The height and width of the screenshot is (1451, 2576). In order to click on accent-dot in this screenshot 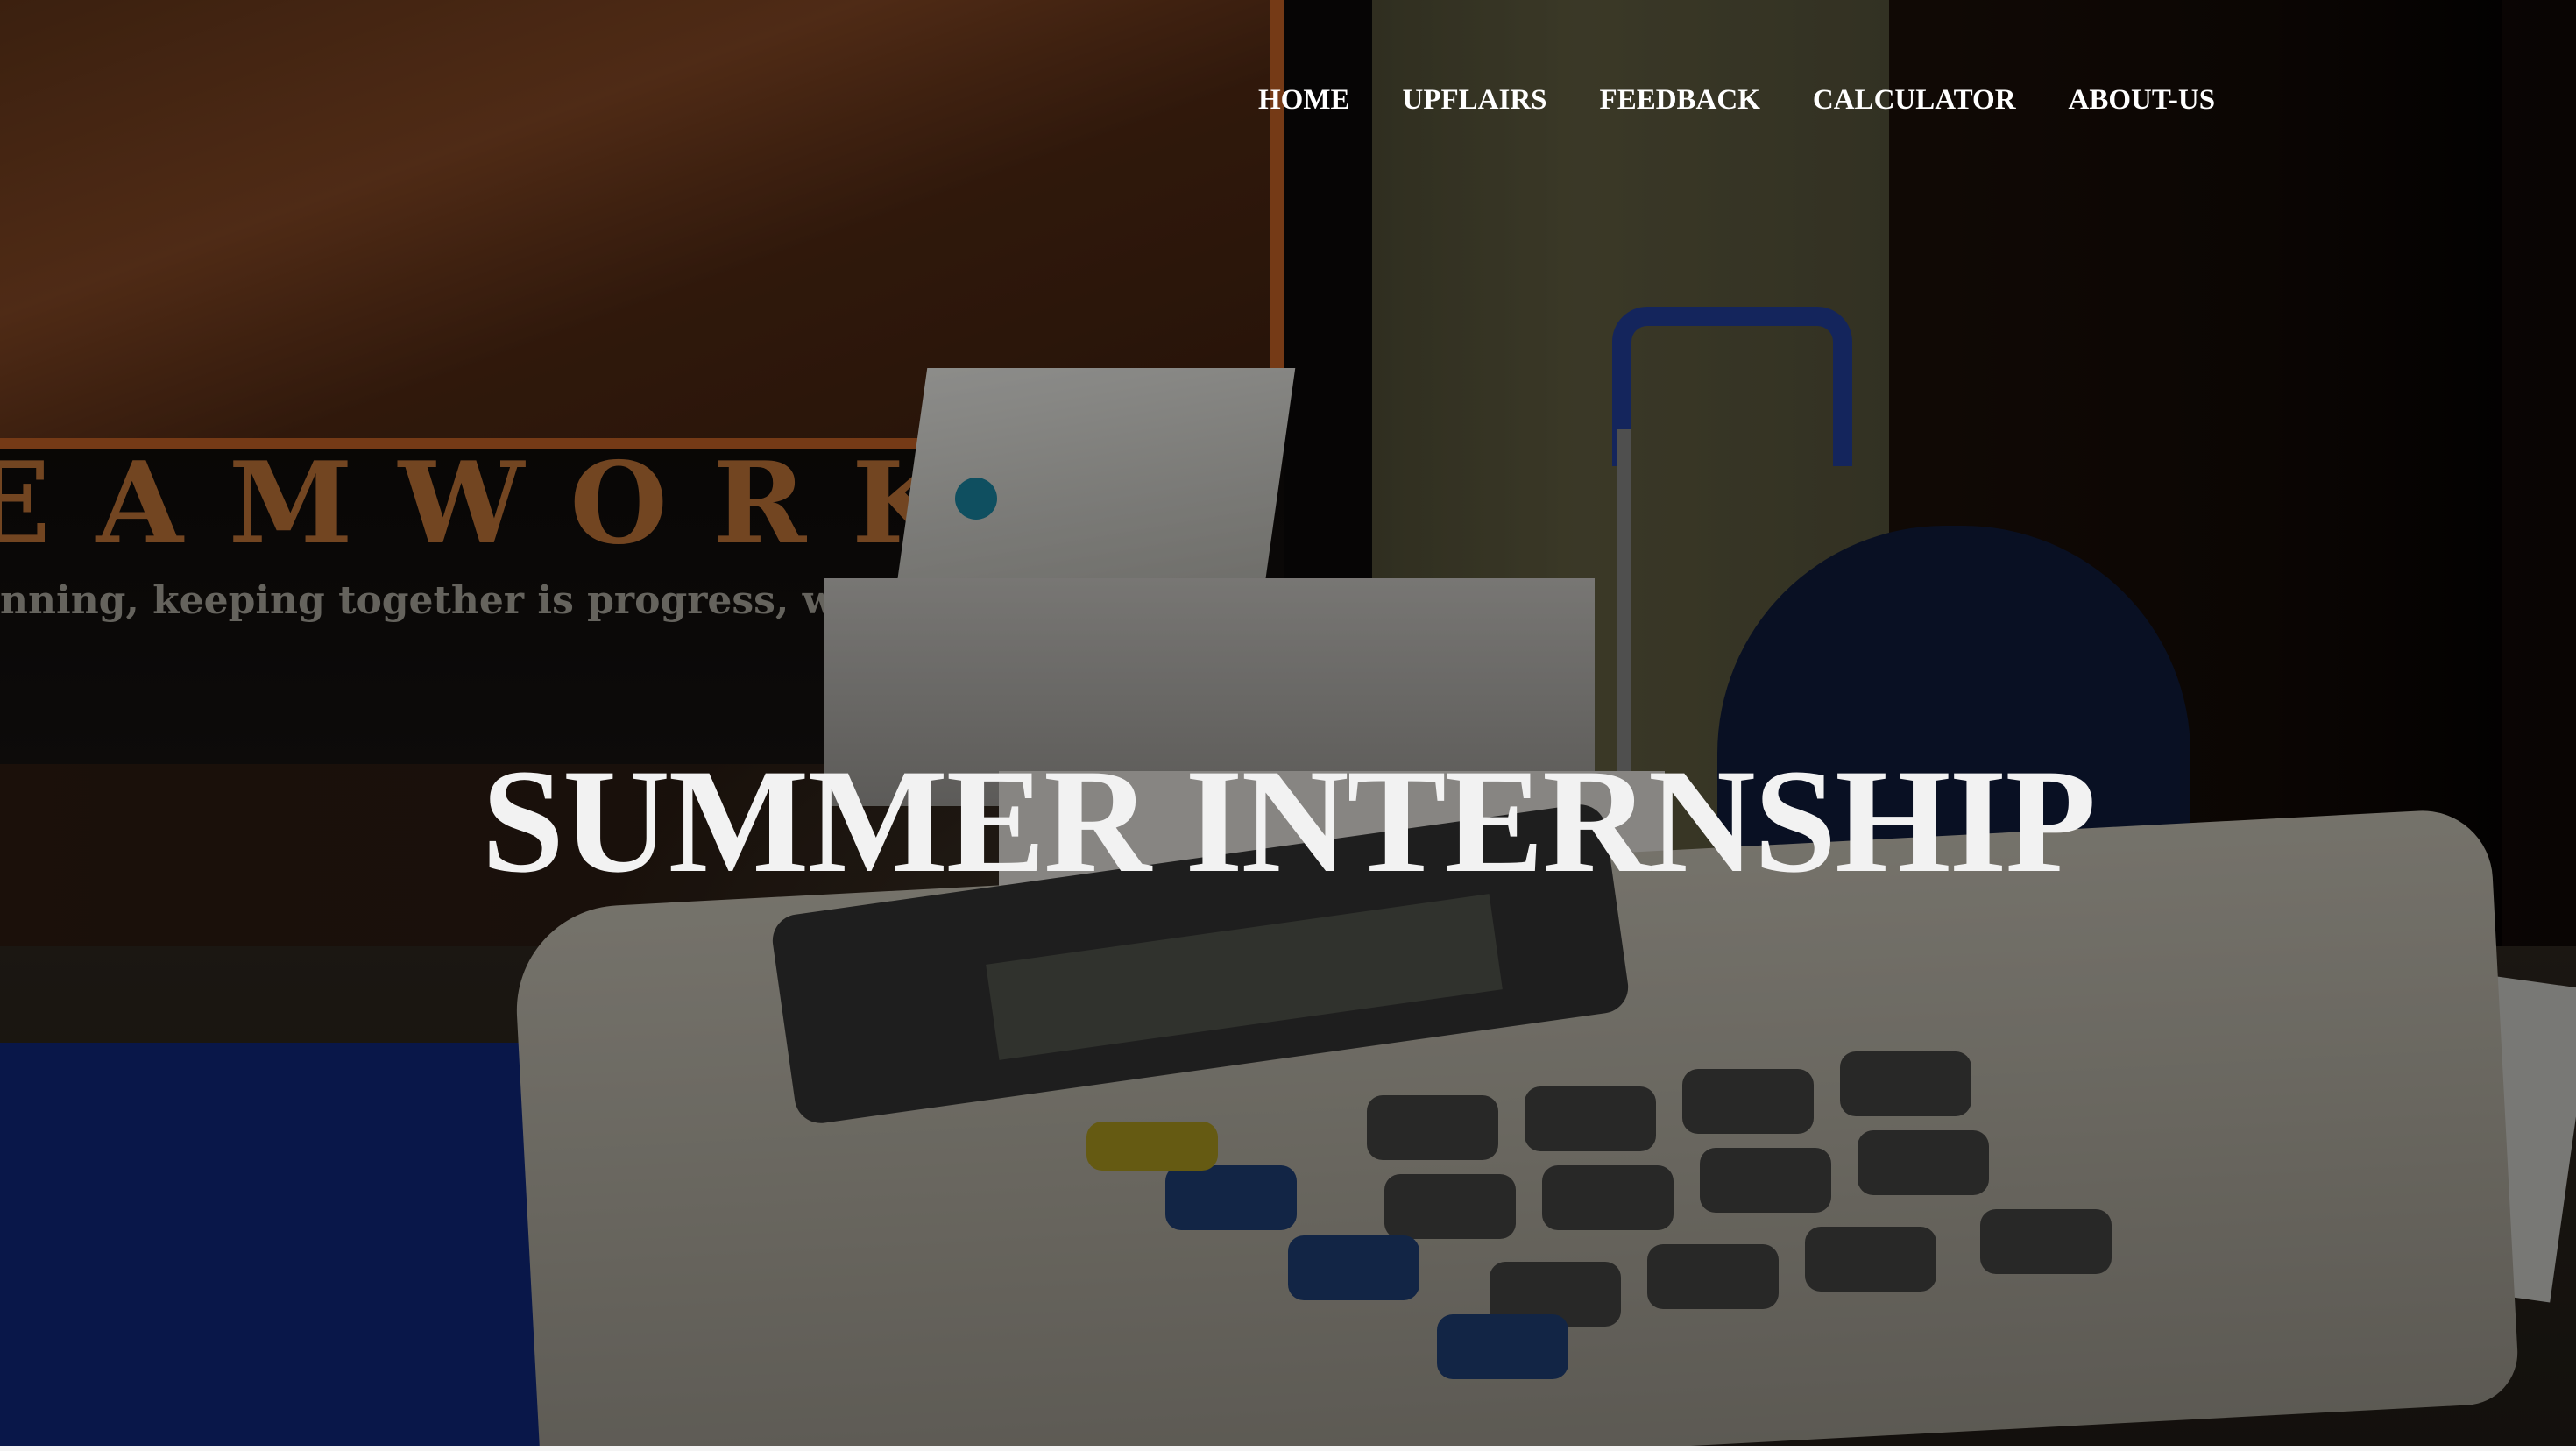, I will do `click(976, 499)`.